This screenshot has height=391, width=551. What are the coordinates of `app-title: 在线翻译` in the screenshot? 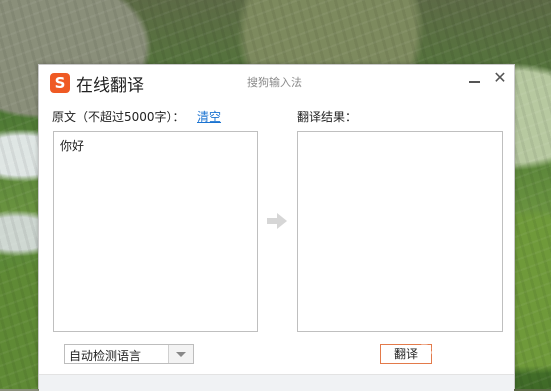 It's located at (110, 86).